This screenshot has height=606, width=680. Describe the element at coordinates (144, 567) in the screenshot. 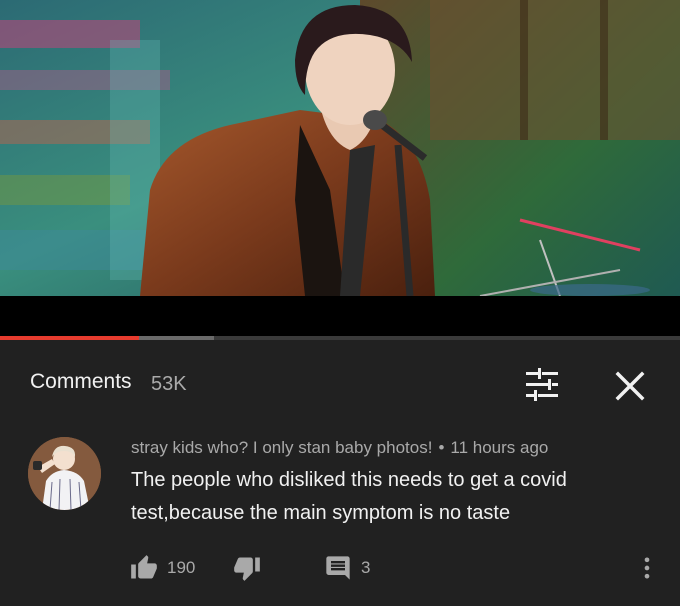

I see `thumbs-up-icon` at that location.